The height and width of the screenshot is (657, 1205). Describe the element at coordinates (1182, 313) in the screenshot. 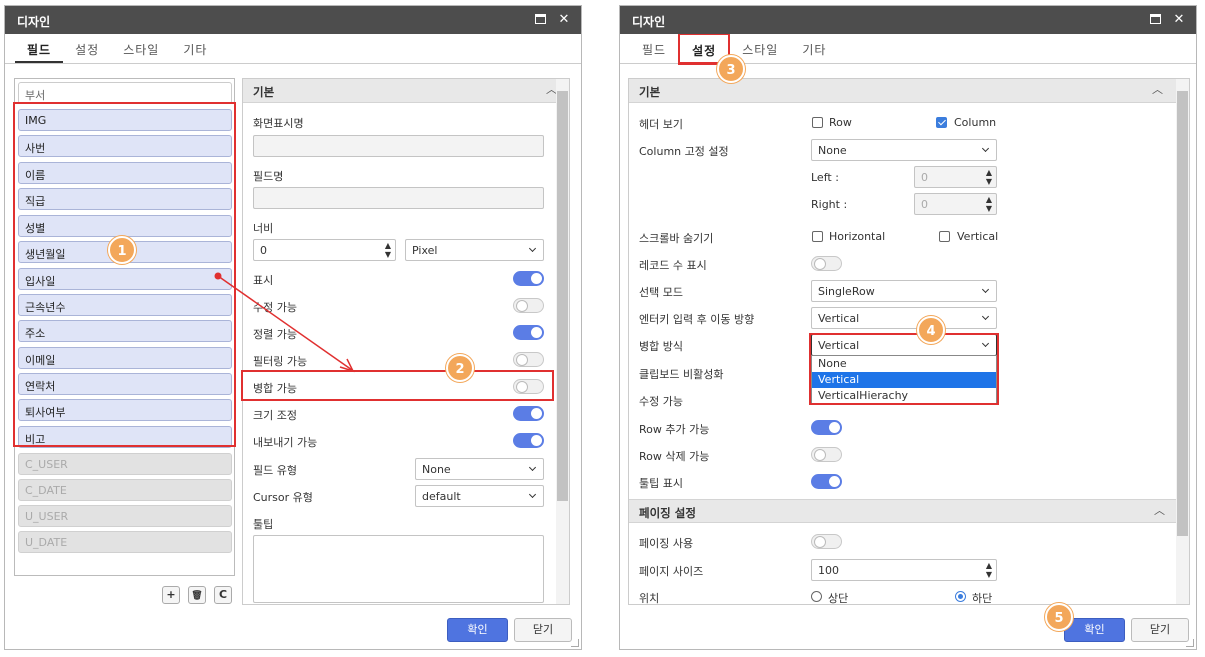

I see `scrollbar-thumb` at that location.